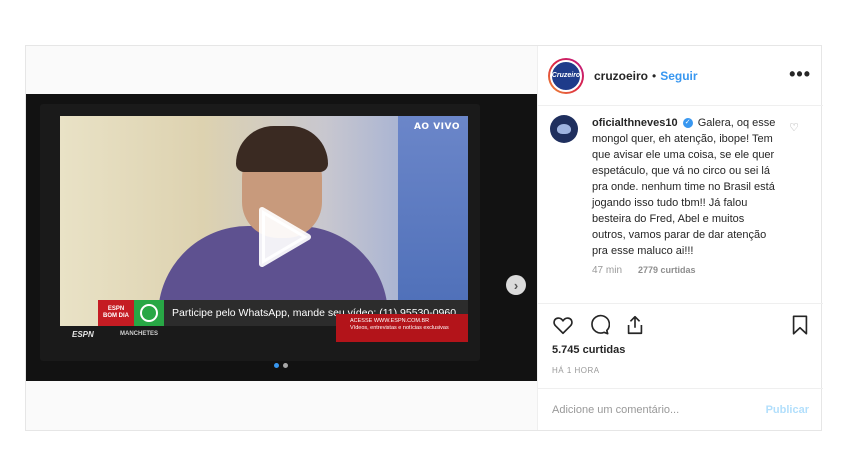 This screenshot has height=456, width=846. Describe the element at coordinates (588, 350) in the screenshot. I see `likes-count: 5.745 curtidas` at that location.